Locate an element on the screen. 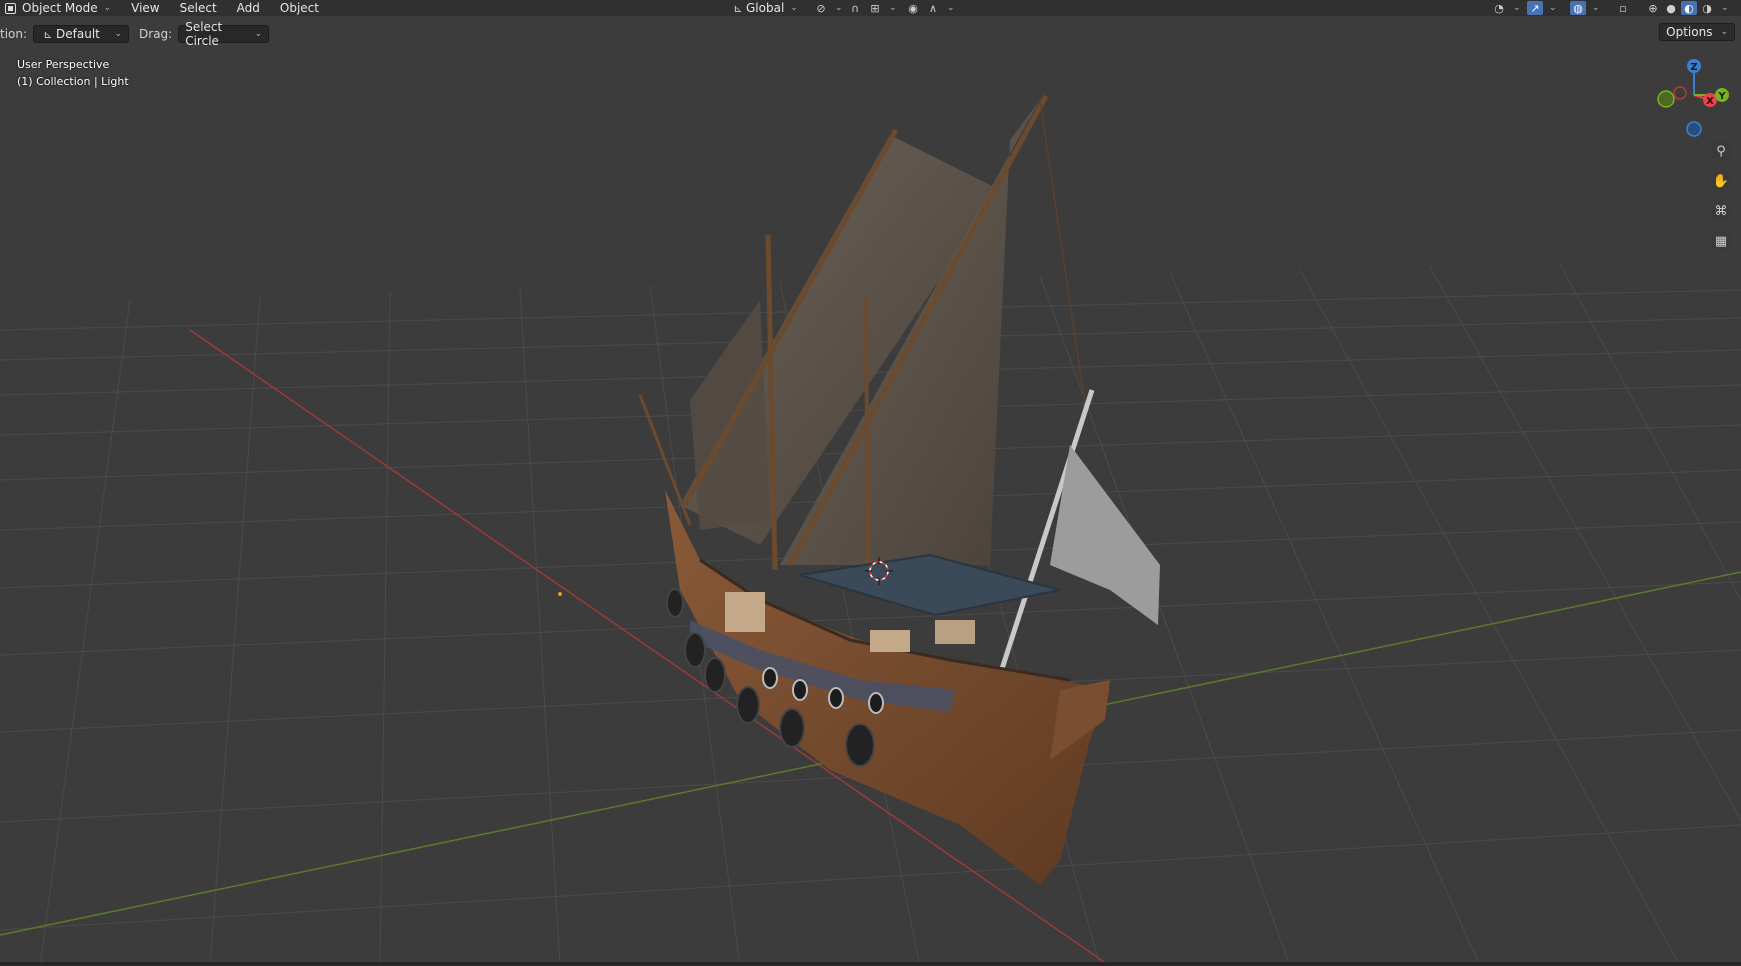 Image resolution: width=1741 pixels, height=966 pixels. zoom-icon: ⚲ is located at coordinates (1721, 151).